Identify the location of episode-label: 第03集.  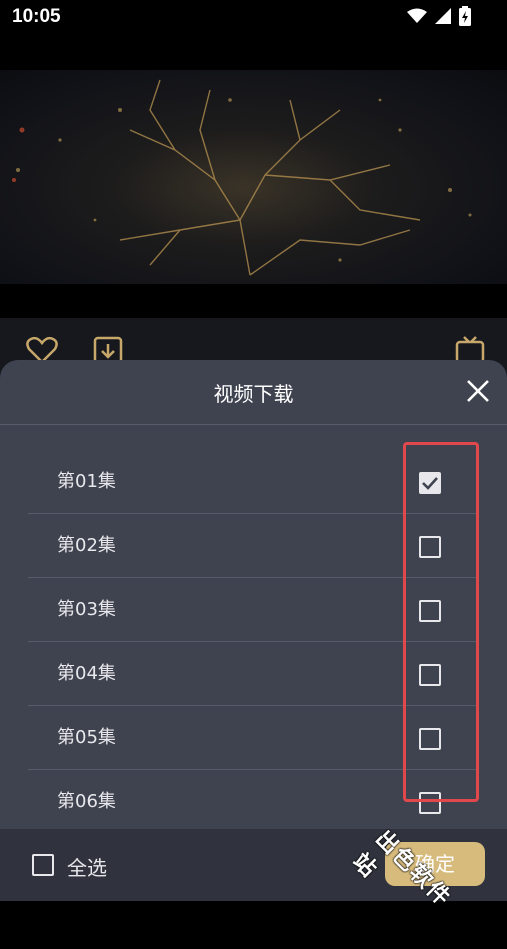
(86, 609).